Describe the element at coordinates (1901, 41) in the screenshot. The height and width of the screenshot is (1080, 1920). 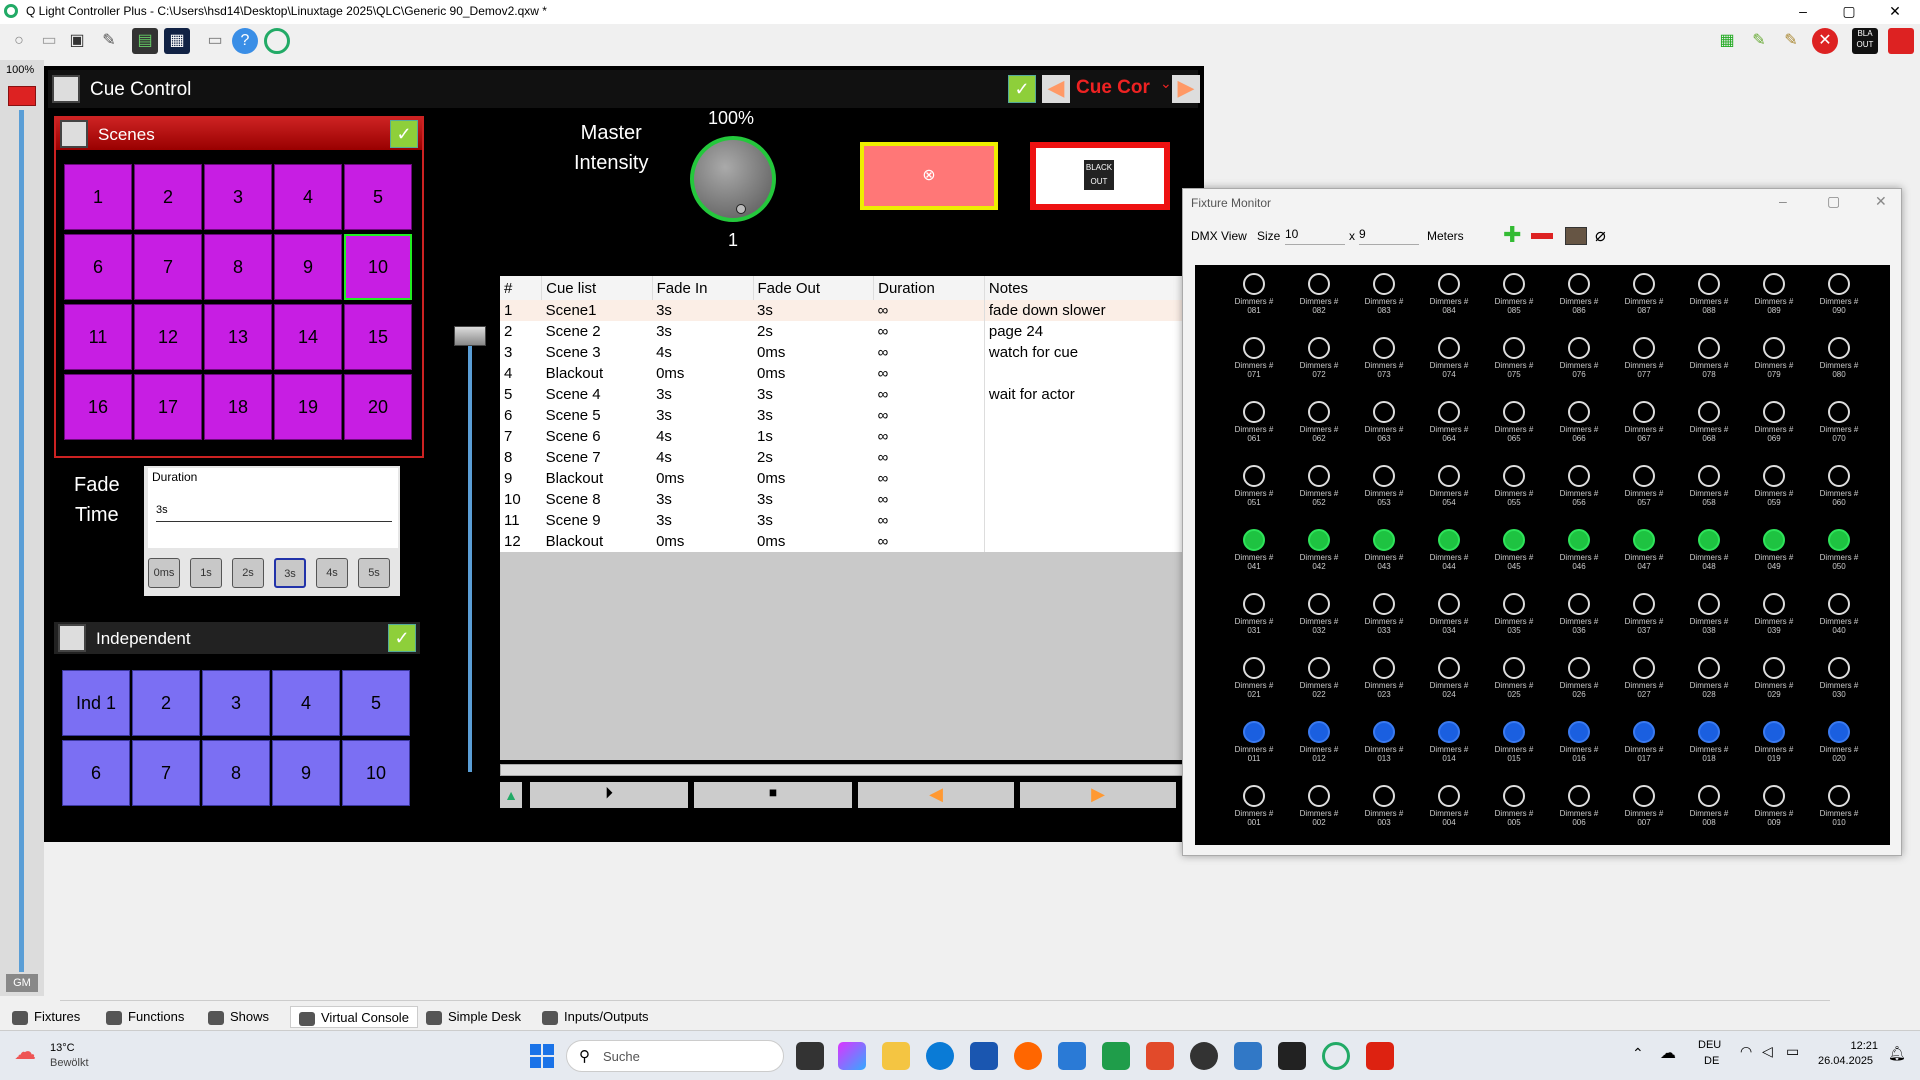
I see `red-status-icon` at that location.